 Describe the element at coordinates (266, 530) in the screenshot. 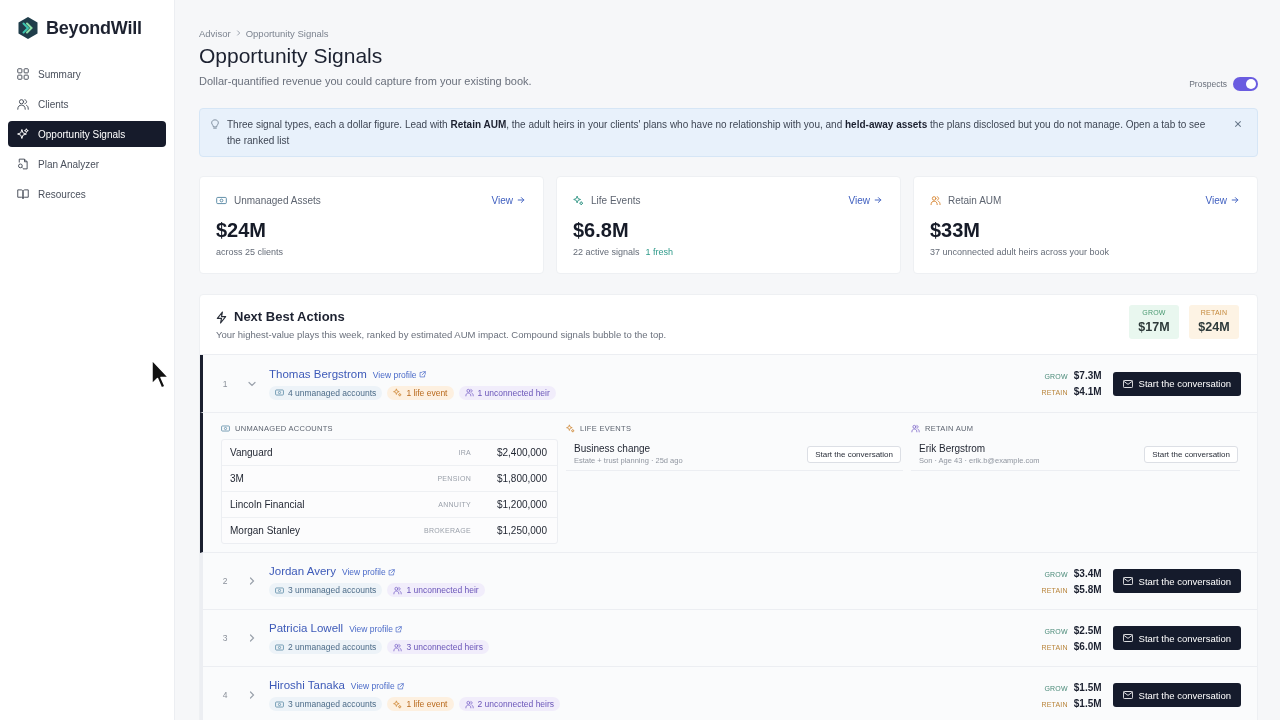

I see `account-name: Morgan Stanley` at that location.